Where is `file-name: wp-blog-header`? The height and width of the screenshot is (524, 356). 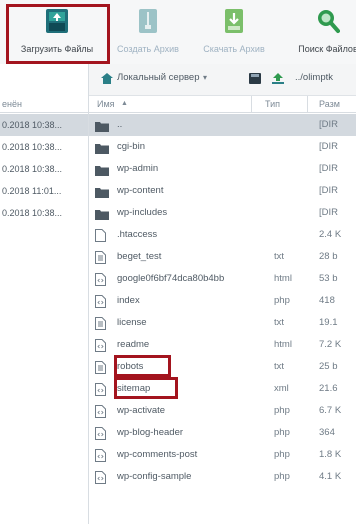 file-name: wp-blog-header is located at coordinates (150, 432).